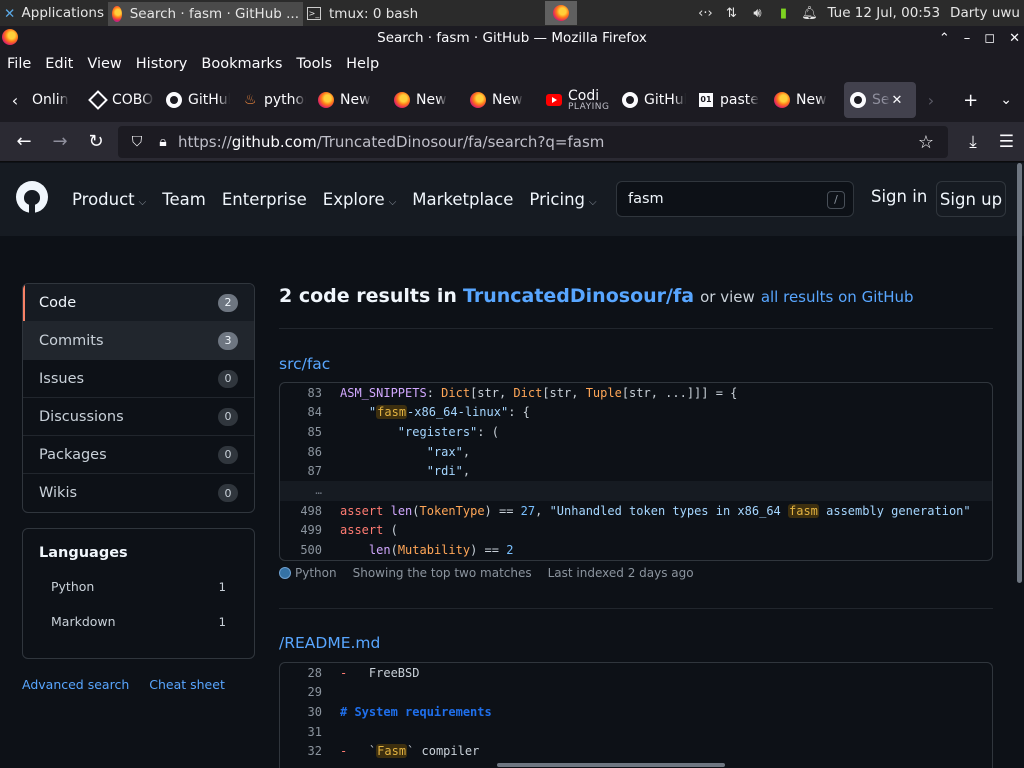 This screenshot has height=768, width=1024. What do you see at coordinates (757, 13) in the screenshot?
I see `volume-icon: 🔊︎` at bounding box center [757, 13].